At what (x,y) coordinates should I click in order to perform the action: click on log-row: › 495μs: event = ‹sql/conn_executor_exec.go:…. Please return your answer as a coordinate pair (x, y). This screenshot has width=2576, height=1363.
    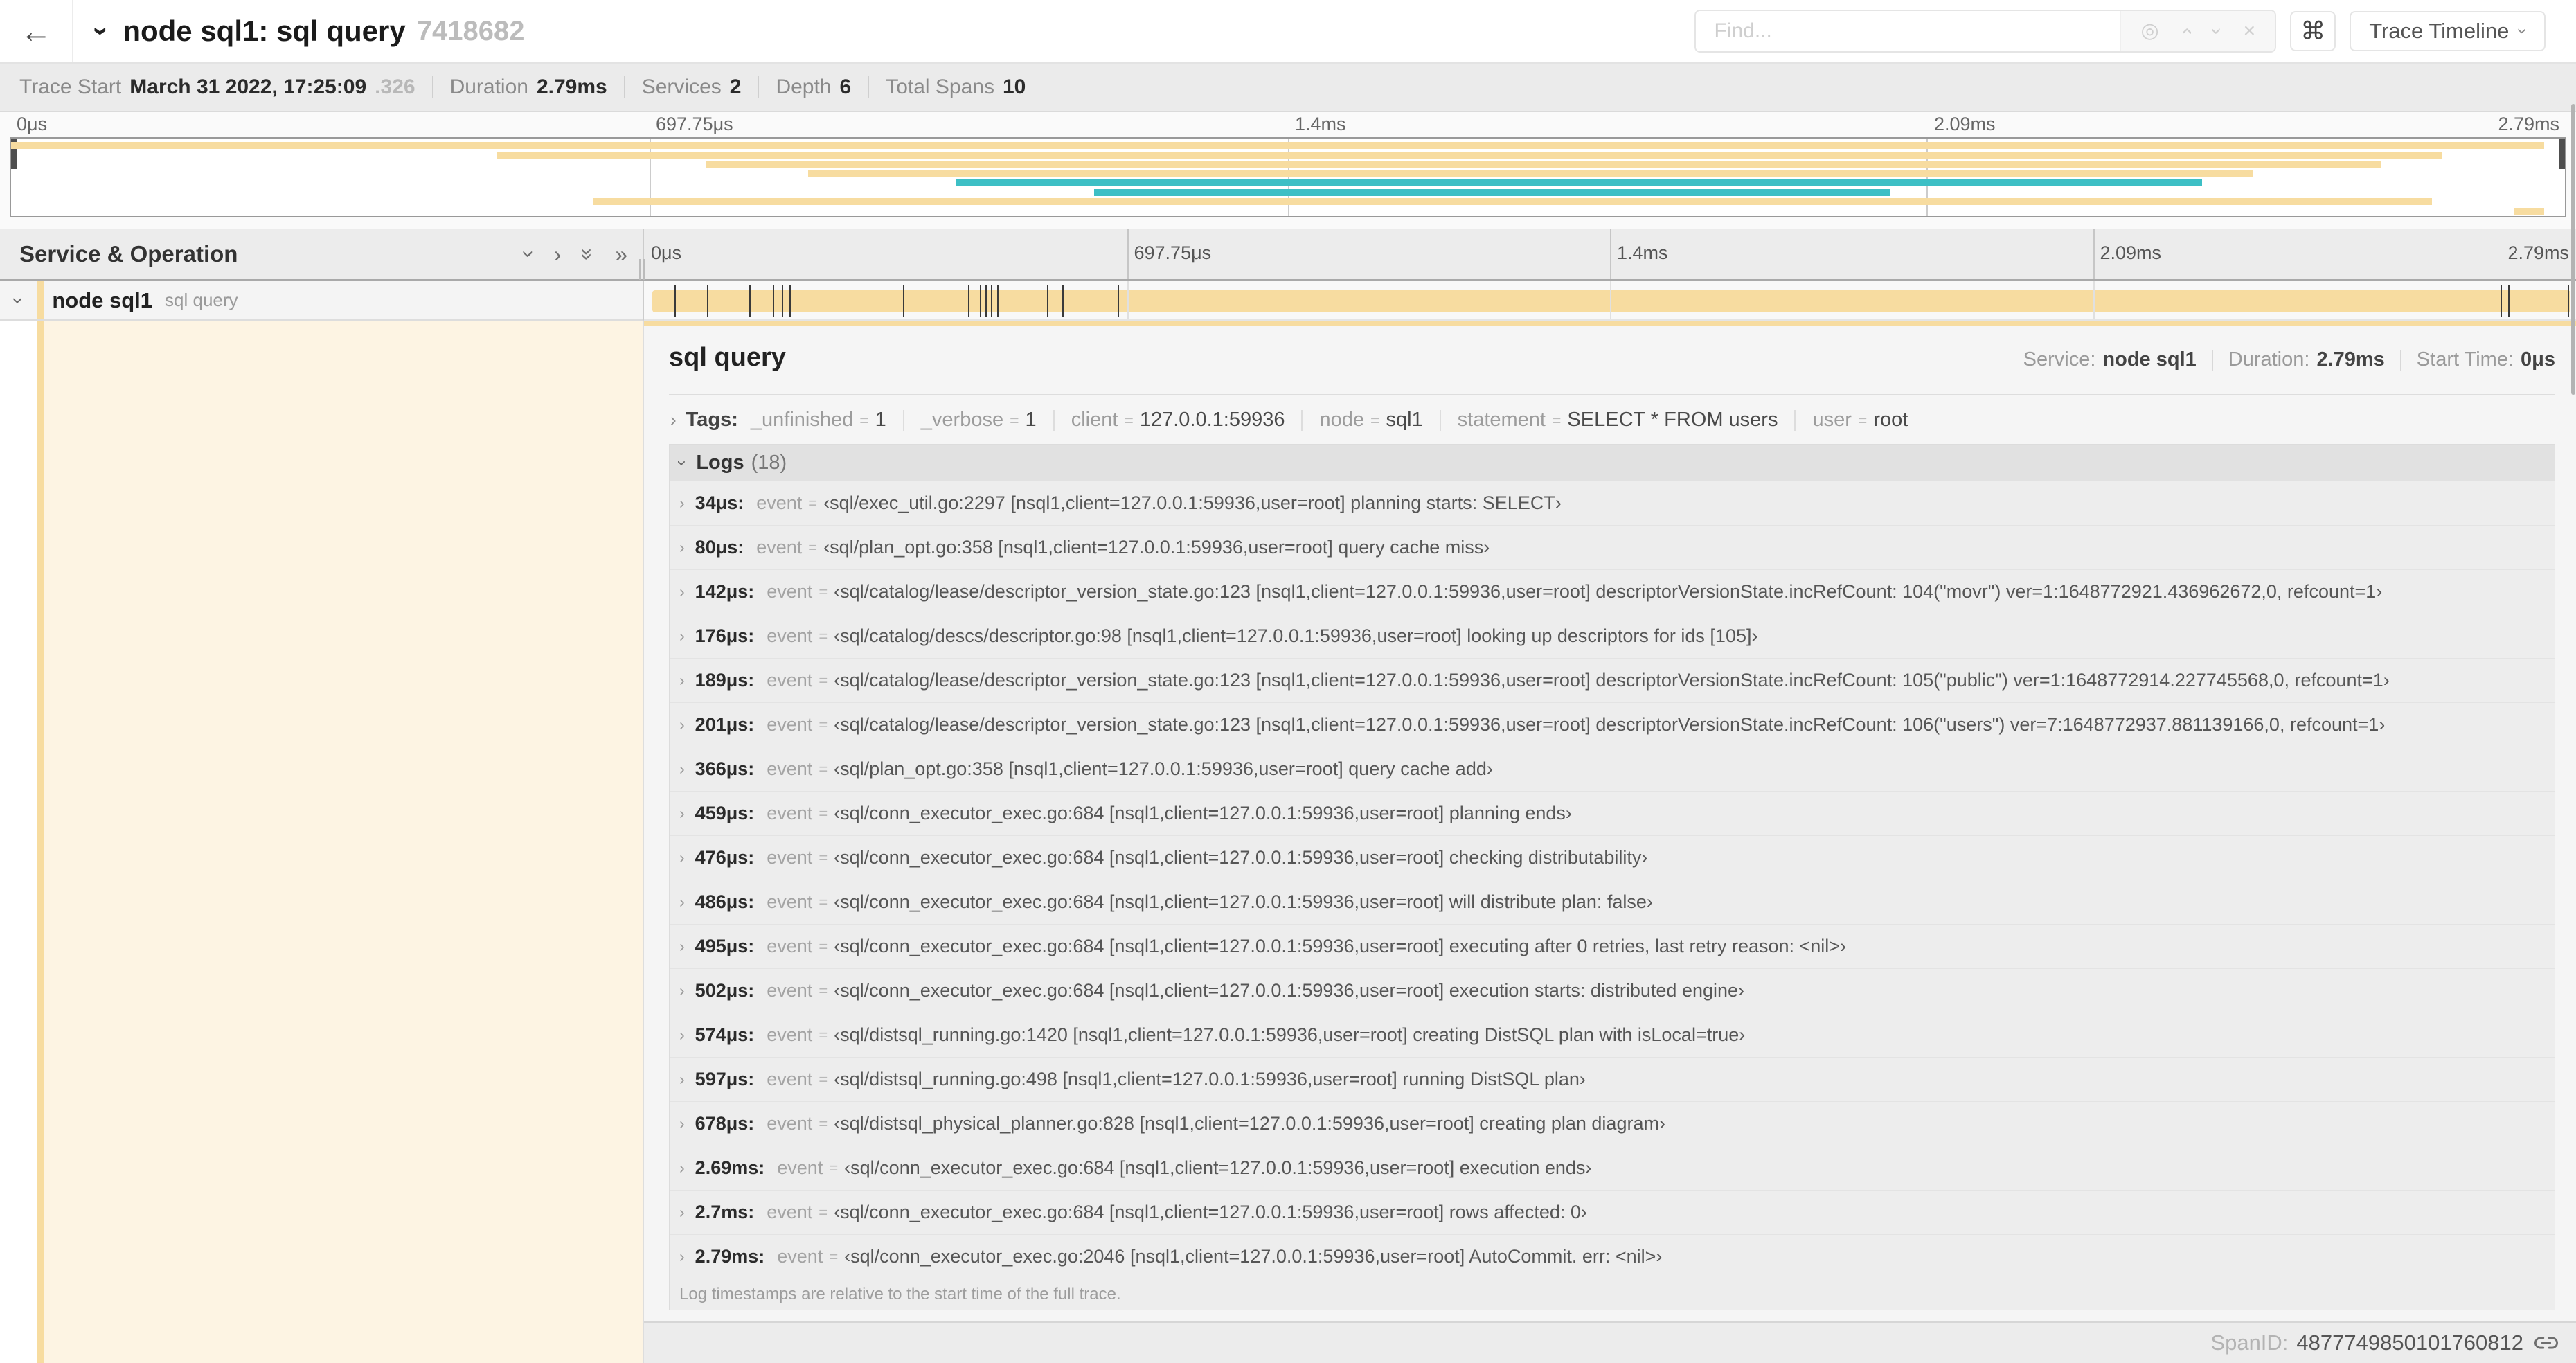
    Looking at the image, I should click on (1612, 947).